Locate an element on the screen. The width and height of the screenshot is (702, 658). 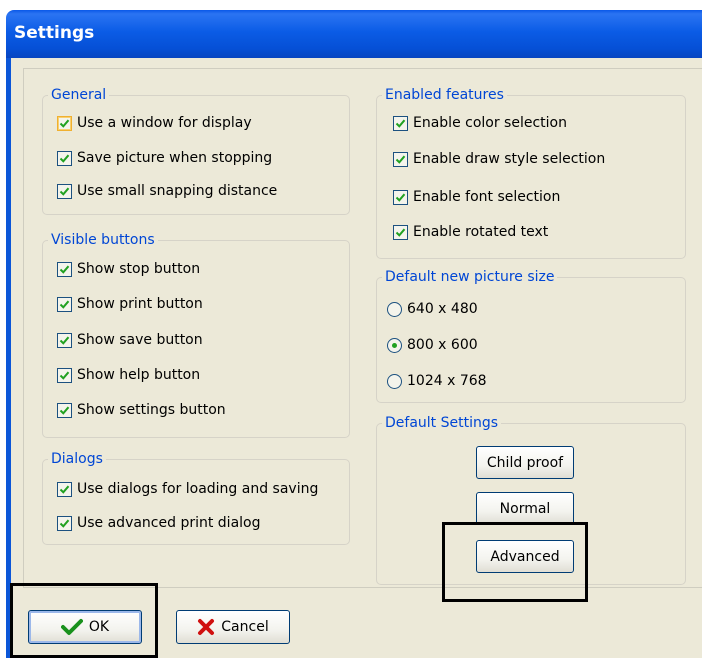
child-proof-button: Child proof is located at coordinates (525, 462).